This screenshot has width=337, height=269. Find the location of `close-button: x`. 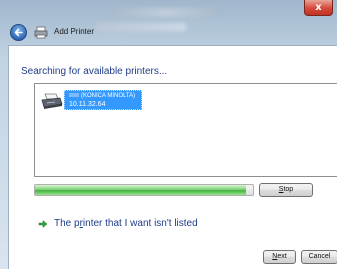

close-button: x is located at coordinates (318, 8).